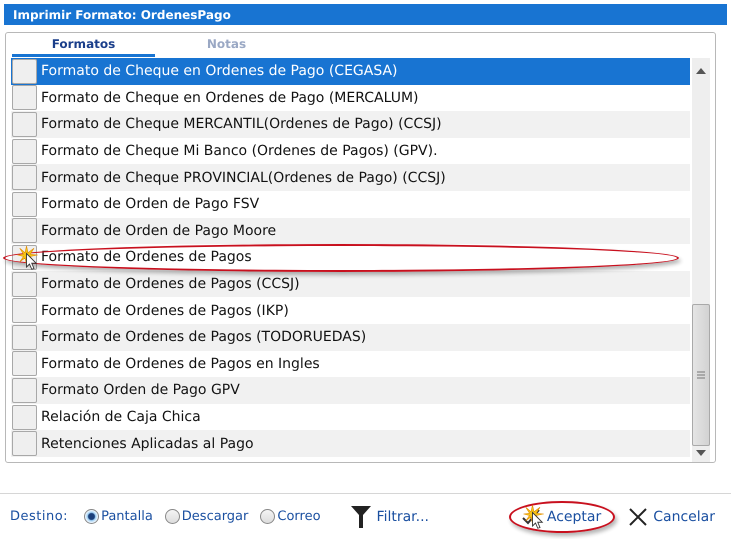 Image resolution: width=731 pixels, height=539 pixels. Describe the element at coordinates (672, 517) in the screenshot. I see `cancel-button: Cancelar` at that location.